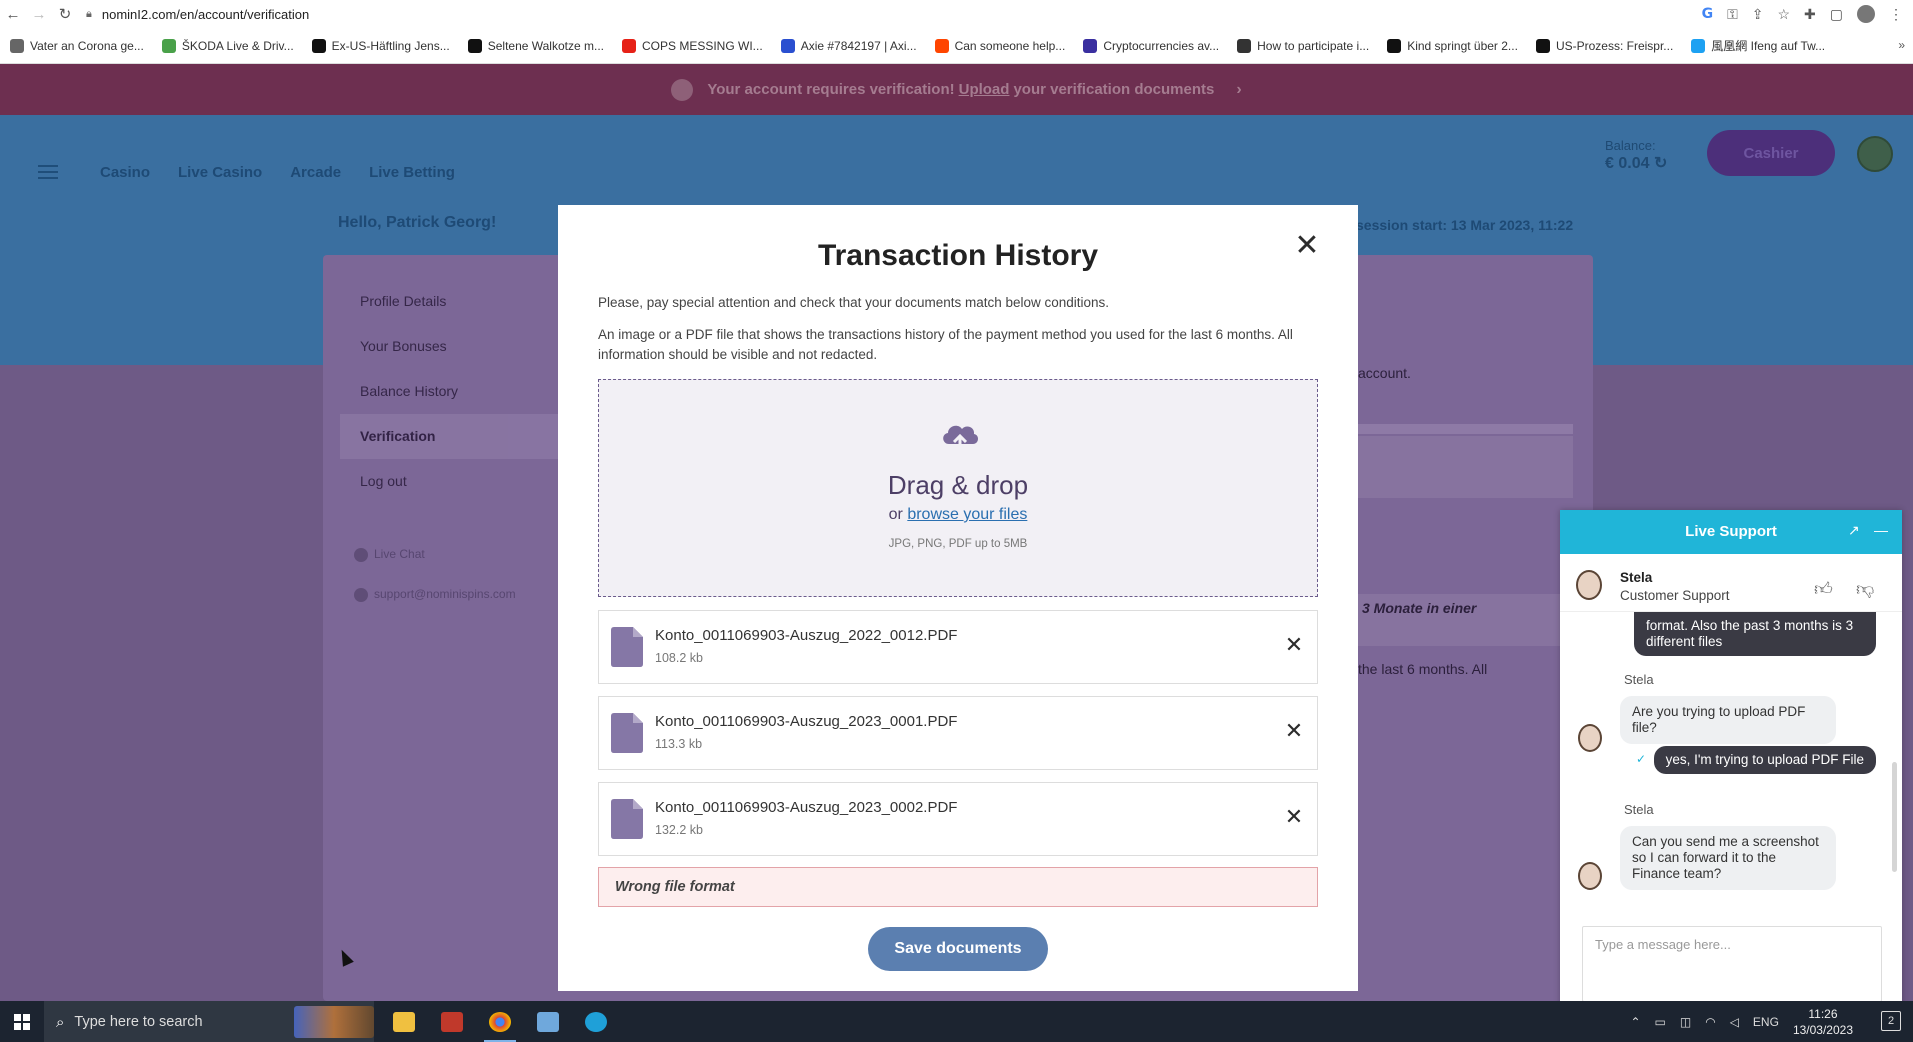 This screenshot has width=1913, height=1042. Describe the element at coordinates (1901, 45) in the screenshot. I see `chevron-right-icon: »` at that location.